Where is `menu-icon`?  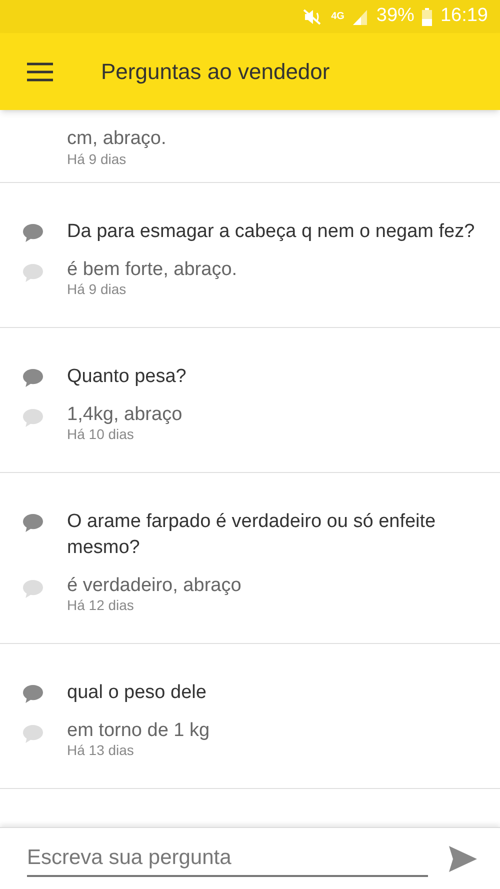
menu-icon is located at coordinates (40, 72).